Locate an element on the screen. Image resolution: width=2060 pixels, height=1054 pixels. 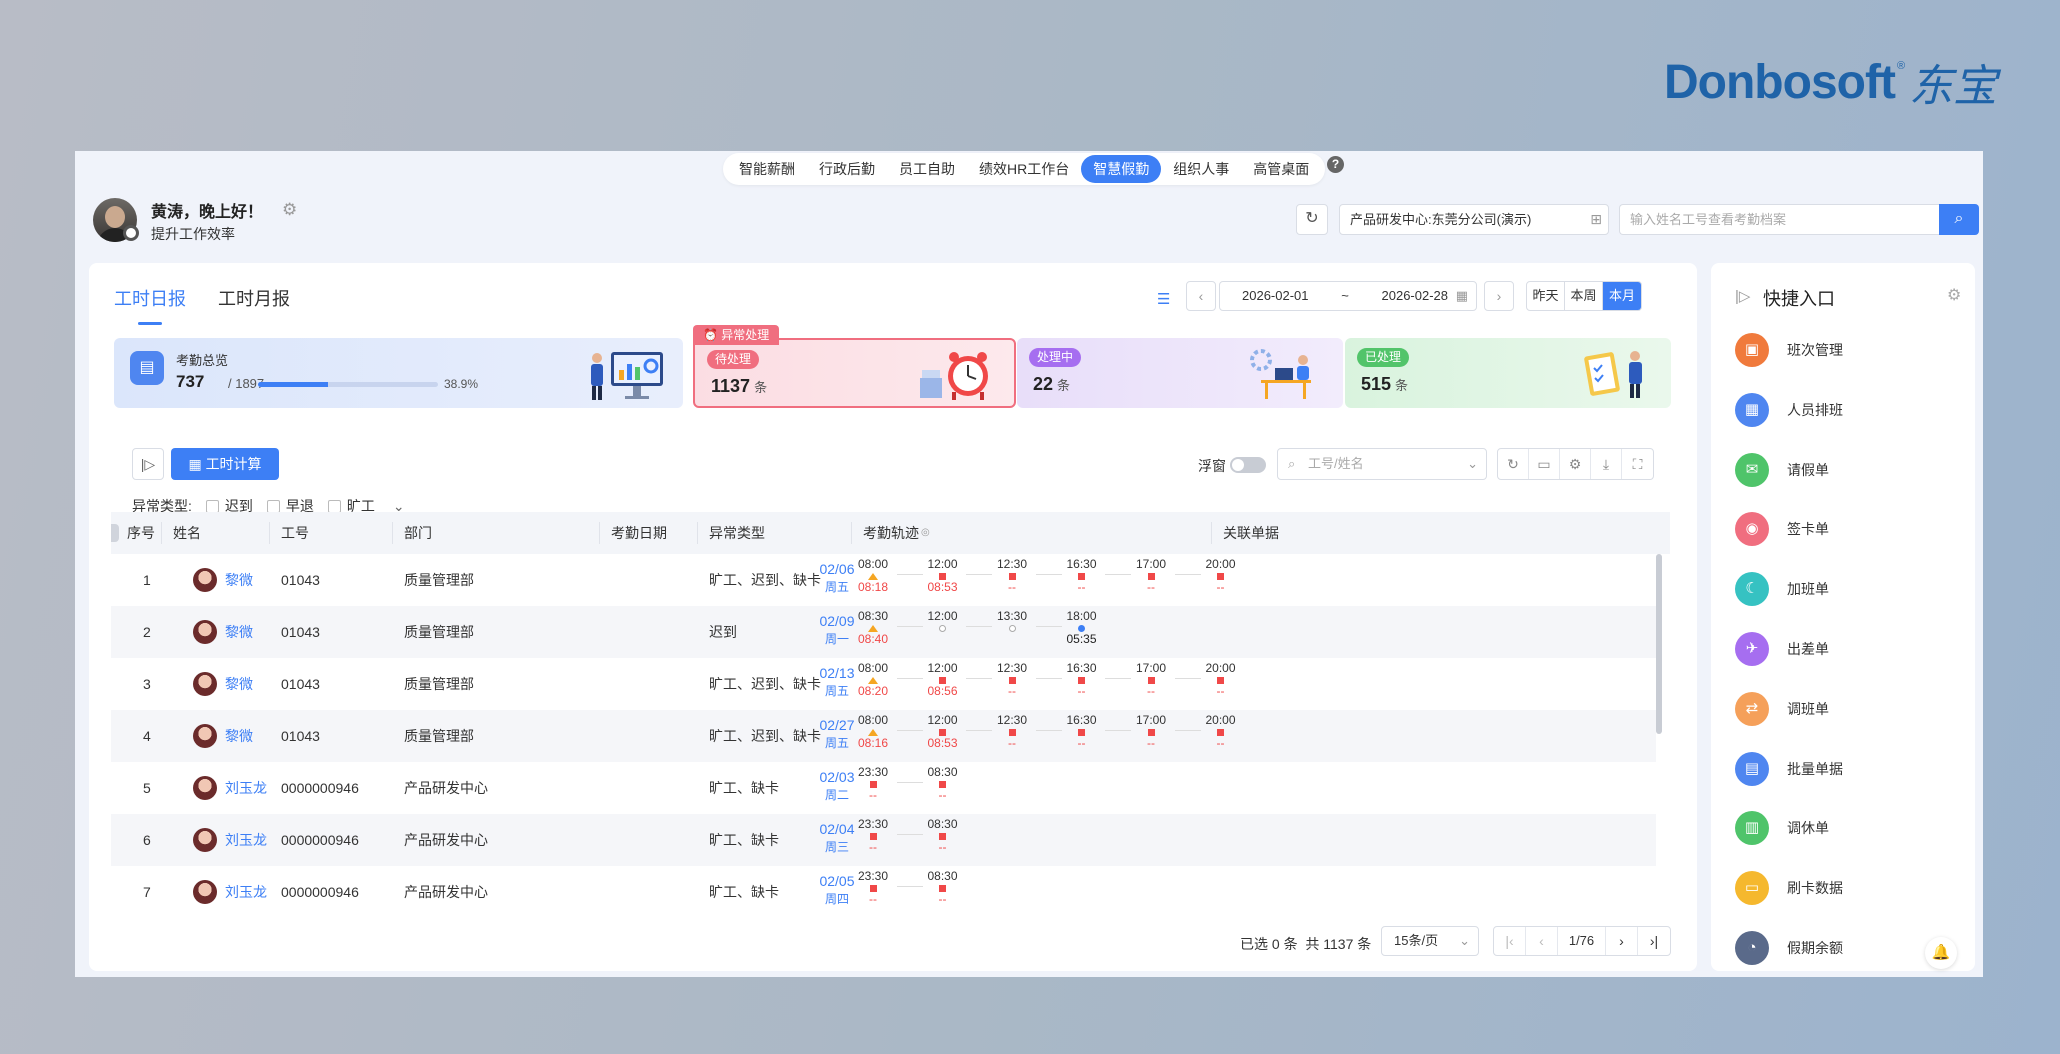
page-indicator: 1/76 is located at coordinates (1582, 941).